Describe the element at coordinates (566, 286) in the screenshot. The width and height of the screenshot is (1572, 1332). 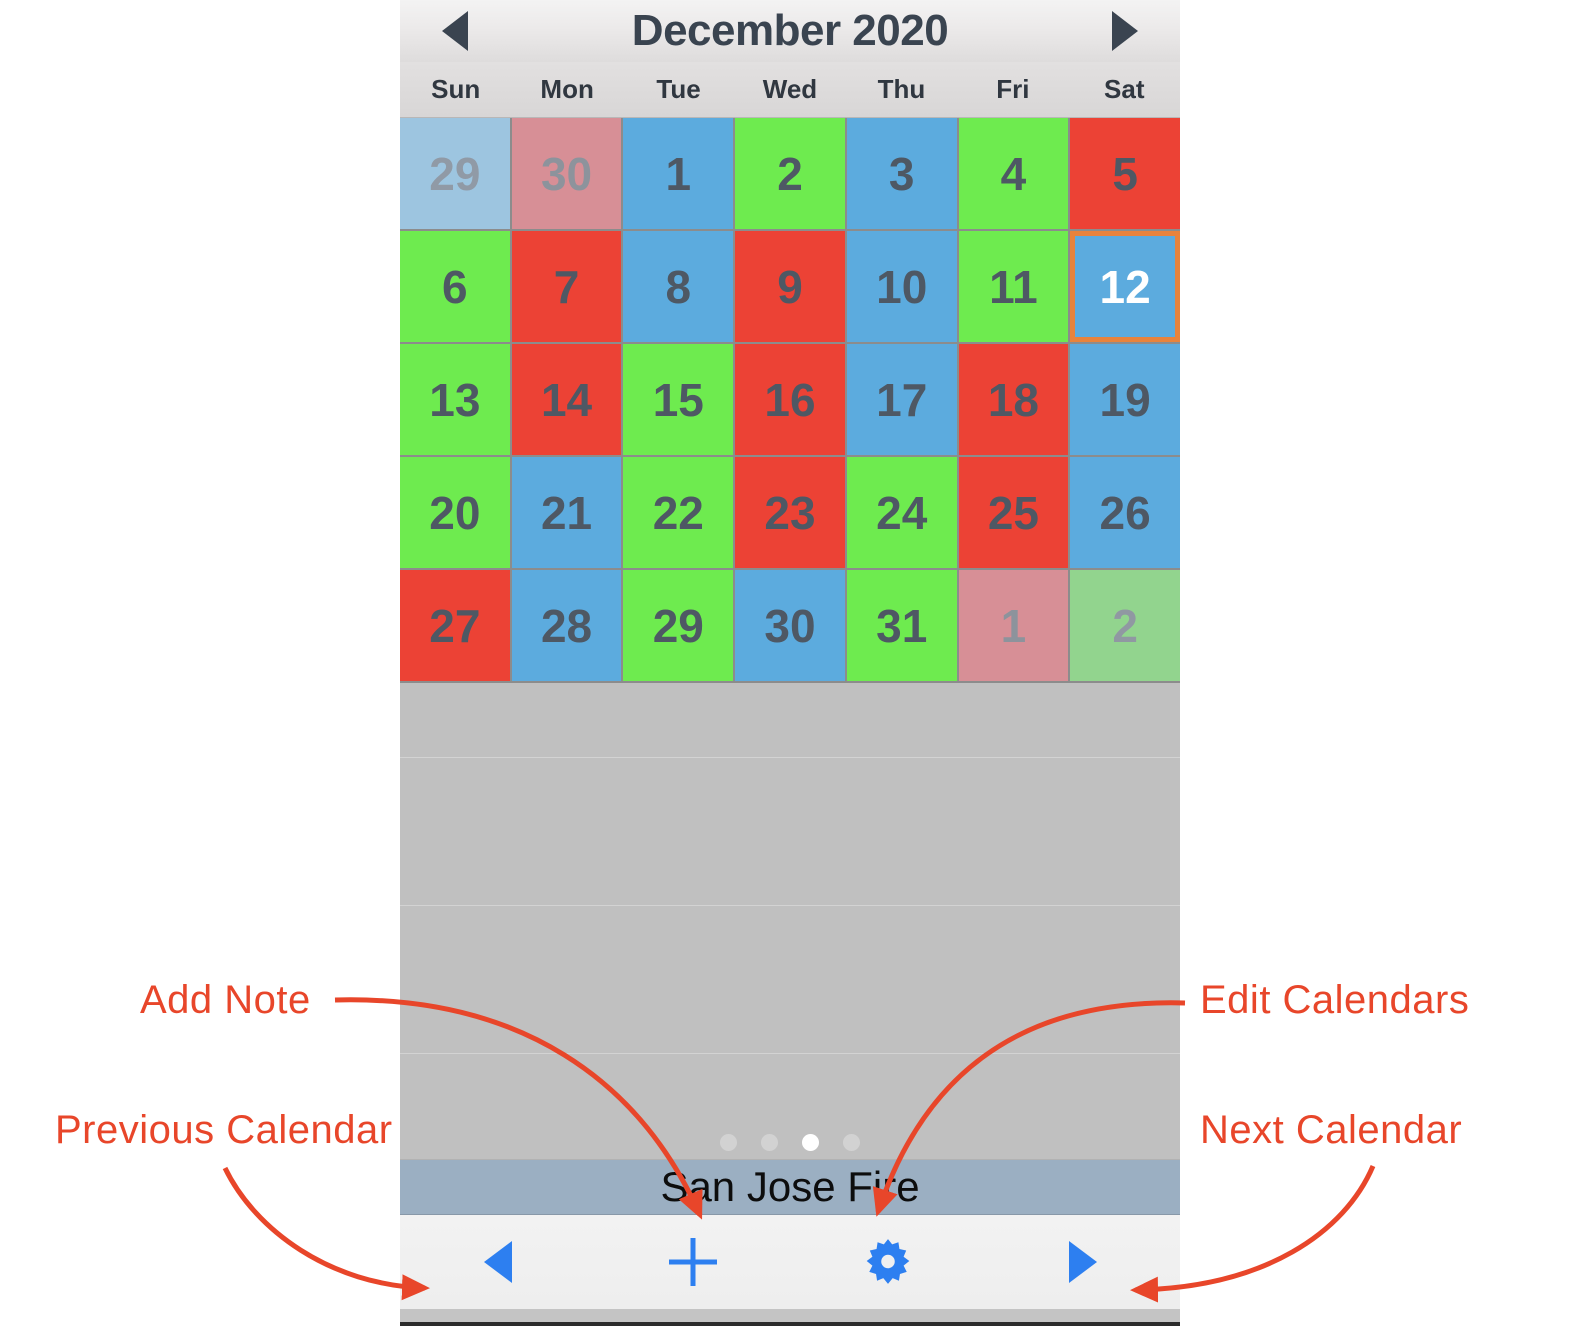
I see `calendar-day-cell: 7` at that location.